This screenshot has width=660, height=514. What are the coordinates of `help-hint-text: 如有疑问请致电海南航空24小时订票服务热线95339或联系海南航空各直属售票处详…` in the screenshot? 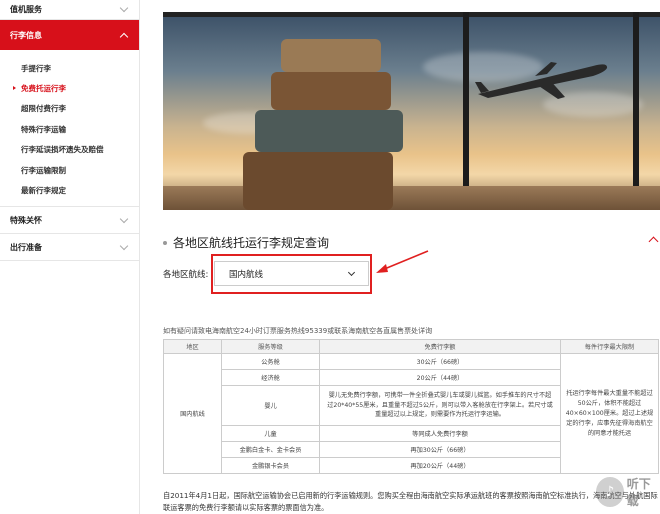 It's located at (298, 331).